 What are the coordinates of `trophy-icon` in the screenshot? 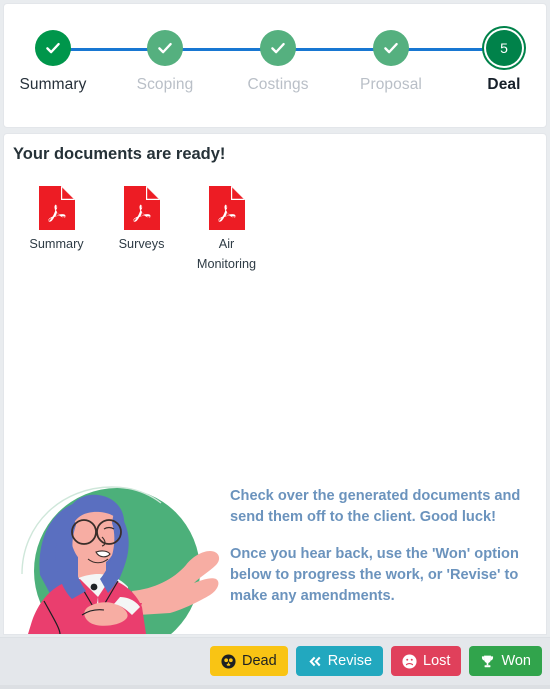 It's located at (488, 661).